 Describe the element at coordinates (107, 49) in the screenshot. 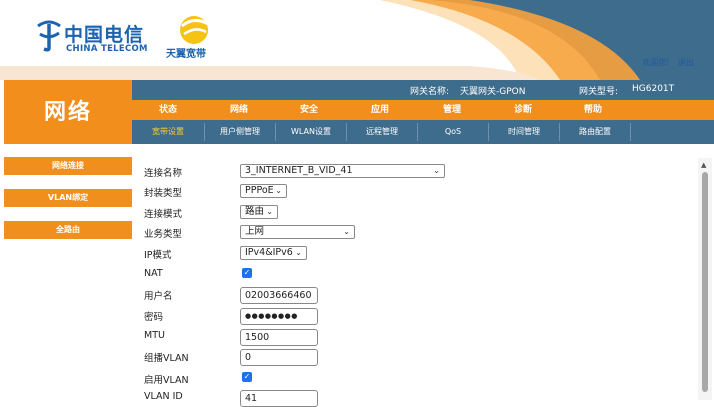

I see `china-telecom-english-name: CHINA TELECOM` at that location.